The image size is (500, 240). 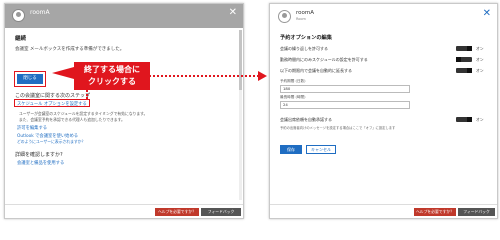 I want to click on room-type: Room, so click(x=301, y=19).